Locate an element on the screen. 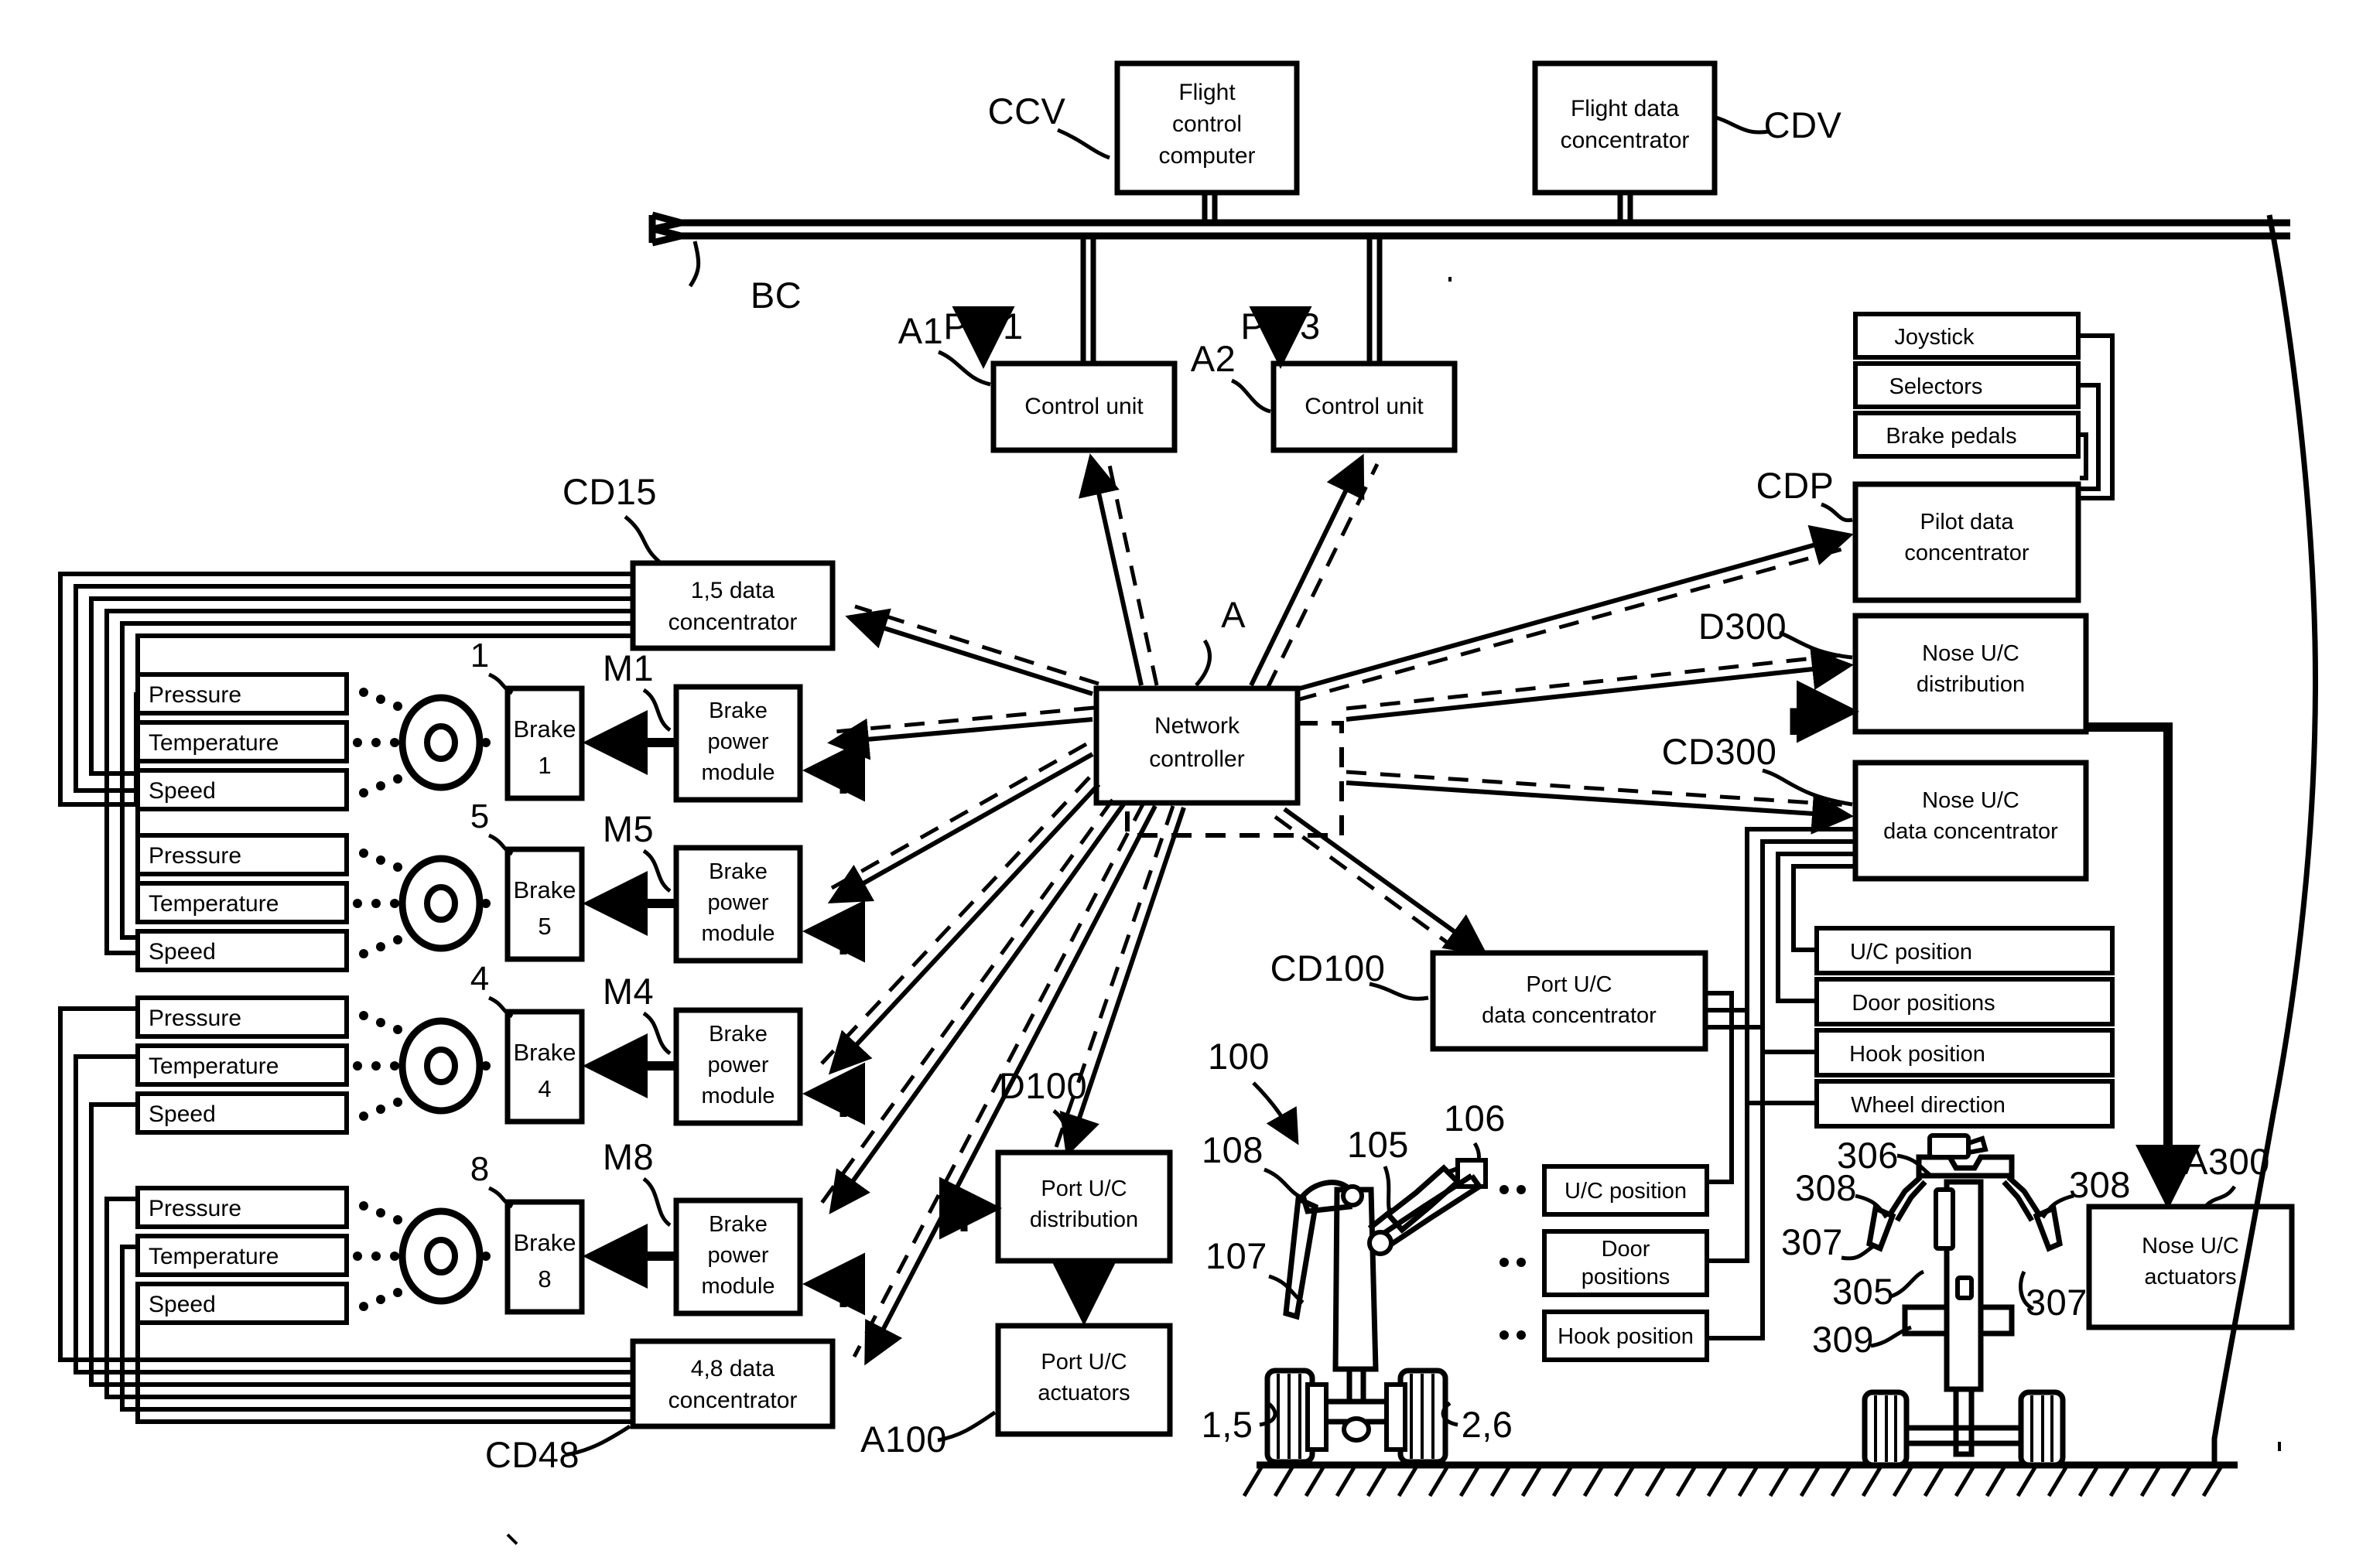 This screenshot has height=1564, width=2380. ref-m8: M8 is located at coordinates (628, 1156).